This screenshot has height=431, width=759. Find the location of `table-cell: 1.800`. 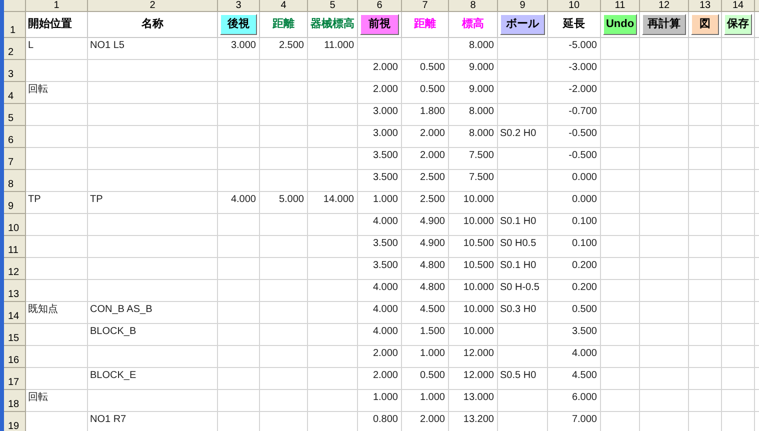

table-cell: 1.800 is located at coordinates (425, 115).